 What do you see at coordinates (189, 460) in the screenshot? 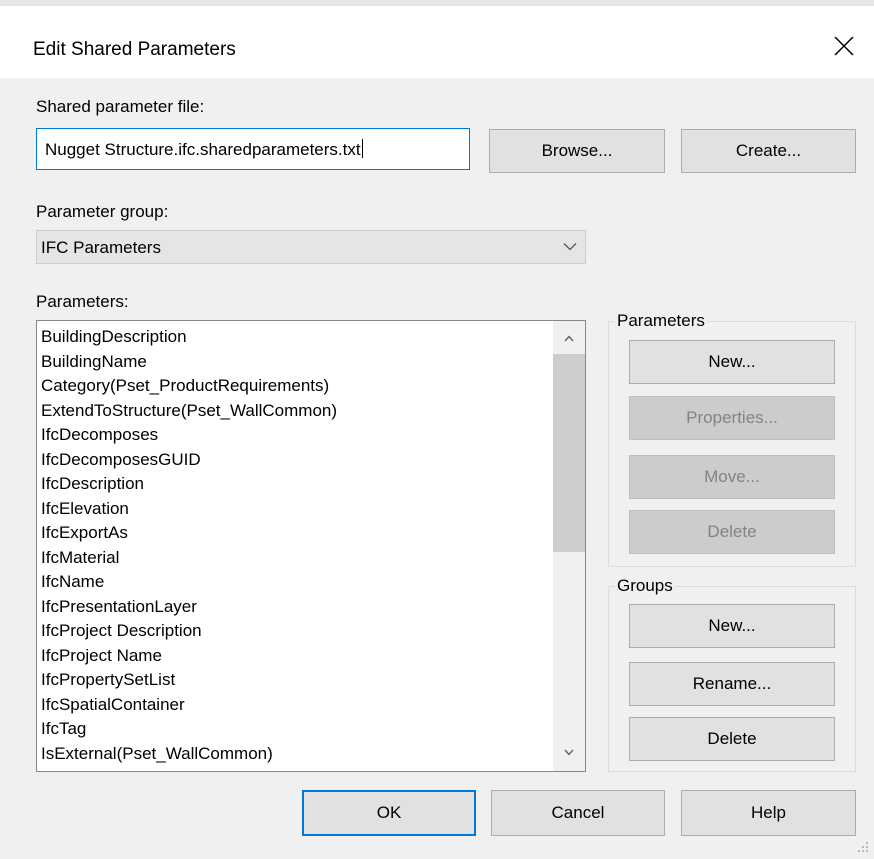
I see `list-item: IfcDecomposesGUID` at bounding box center [189, 460].